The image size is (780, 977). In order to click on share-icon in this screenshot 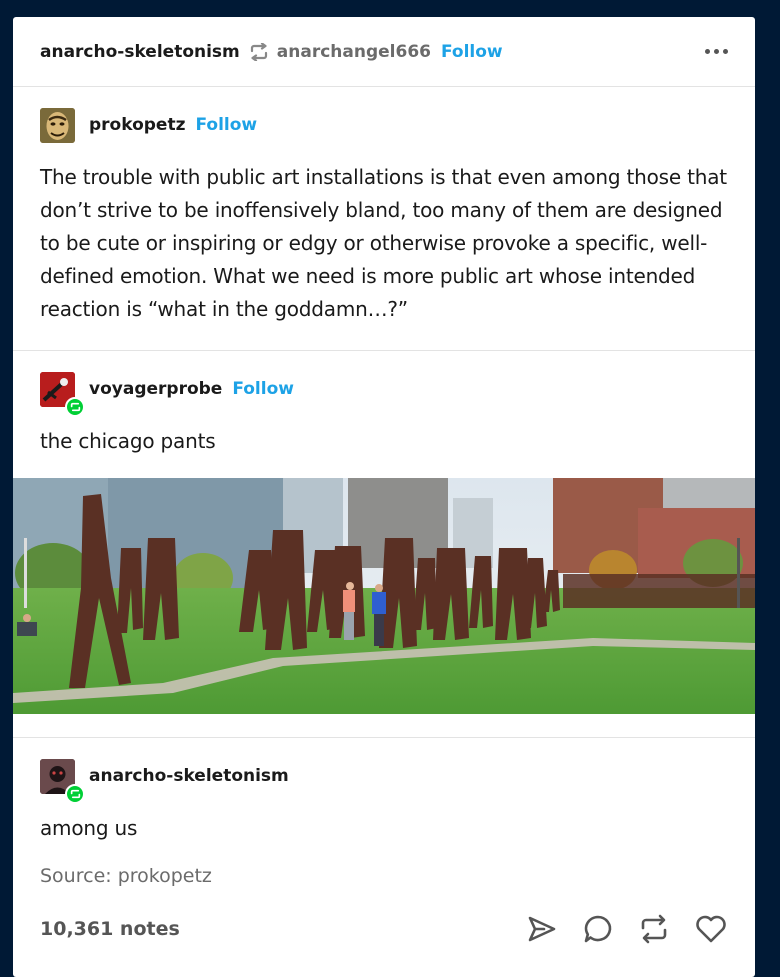, I will do `click(542, 929)`.